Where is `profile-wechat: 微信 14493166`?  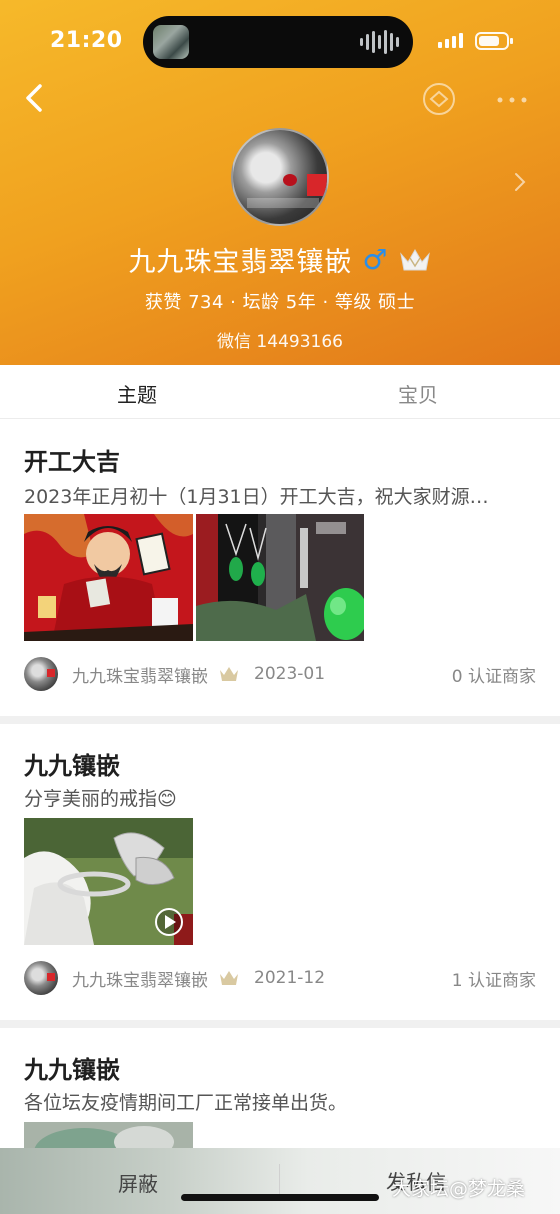 profile-wechat: 微信 14493166 is located at coordinates (280, 342).